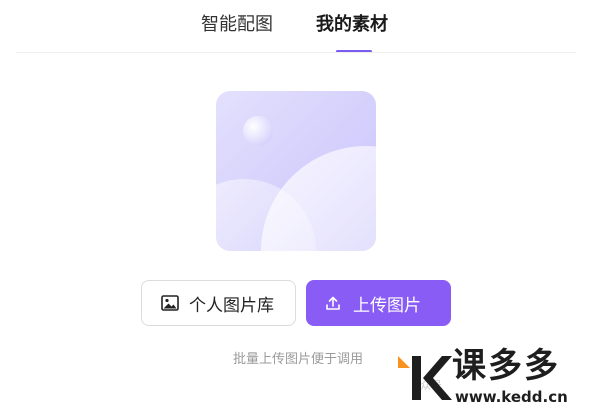  Describe the element at coordinates (333, 303) in the screenshot. I see `upload-icon` at that location.